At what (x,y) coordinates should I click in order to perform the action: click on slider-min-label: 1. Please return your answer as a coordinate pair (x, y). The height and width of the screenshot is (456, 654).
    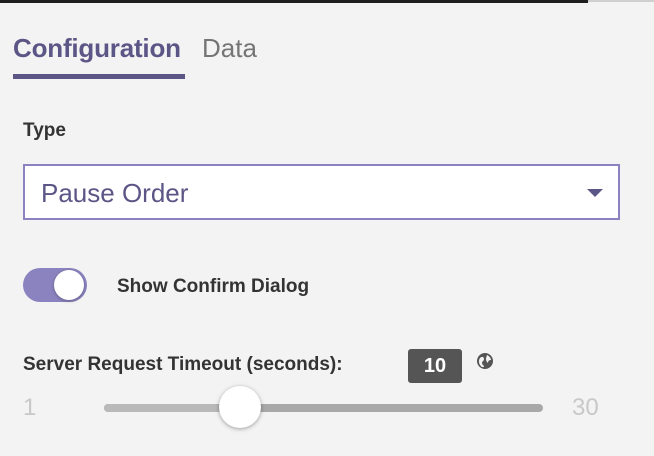
    Looking at the image, I should click on (30, 407).